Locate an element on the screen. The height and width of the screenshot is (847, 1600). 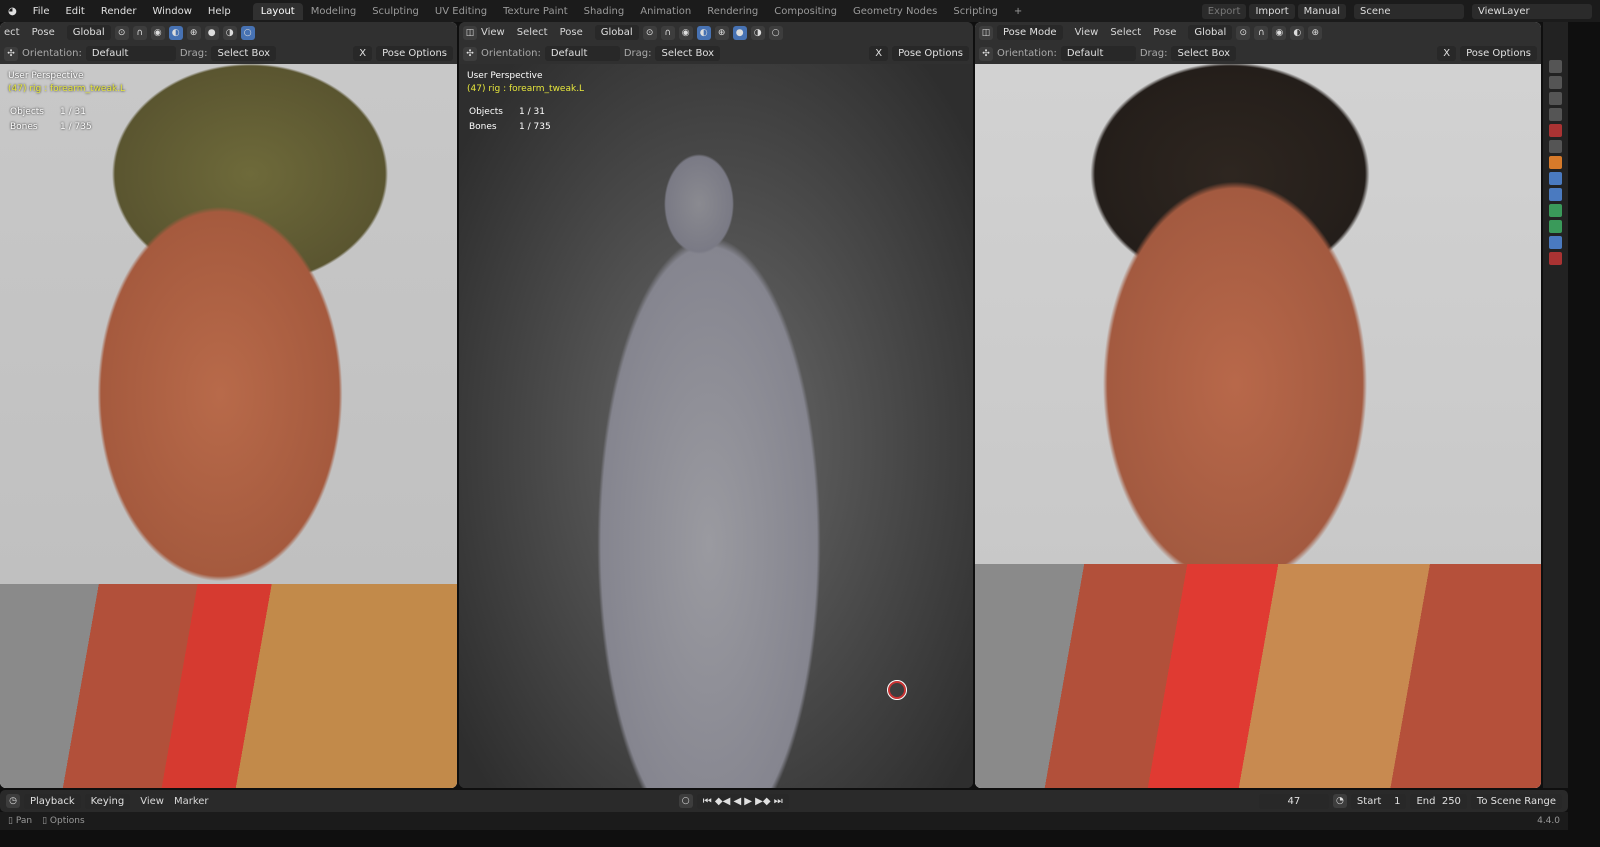
blender-logo-icon: ◕ is located at coordinates (12, 11).